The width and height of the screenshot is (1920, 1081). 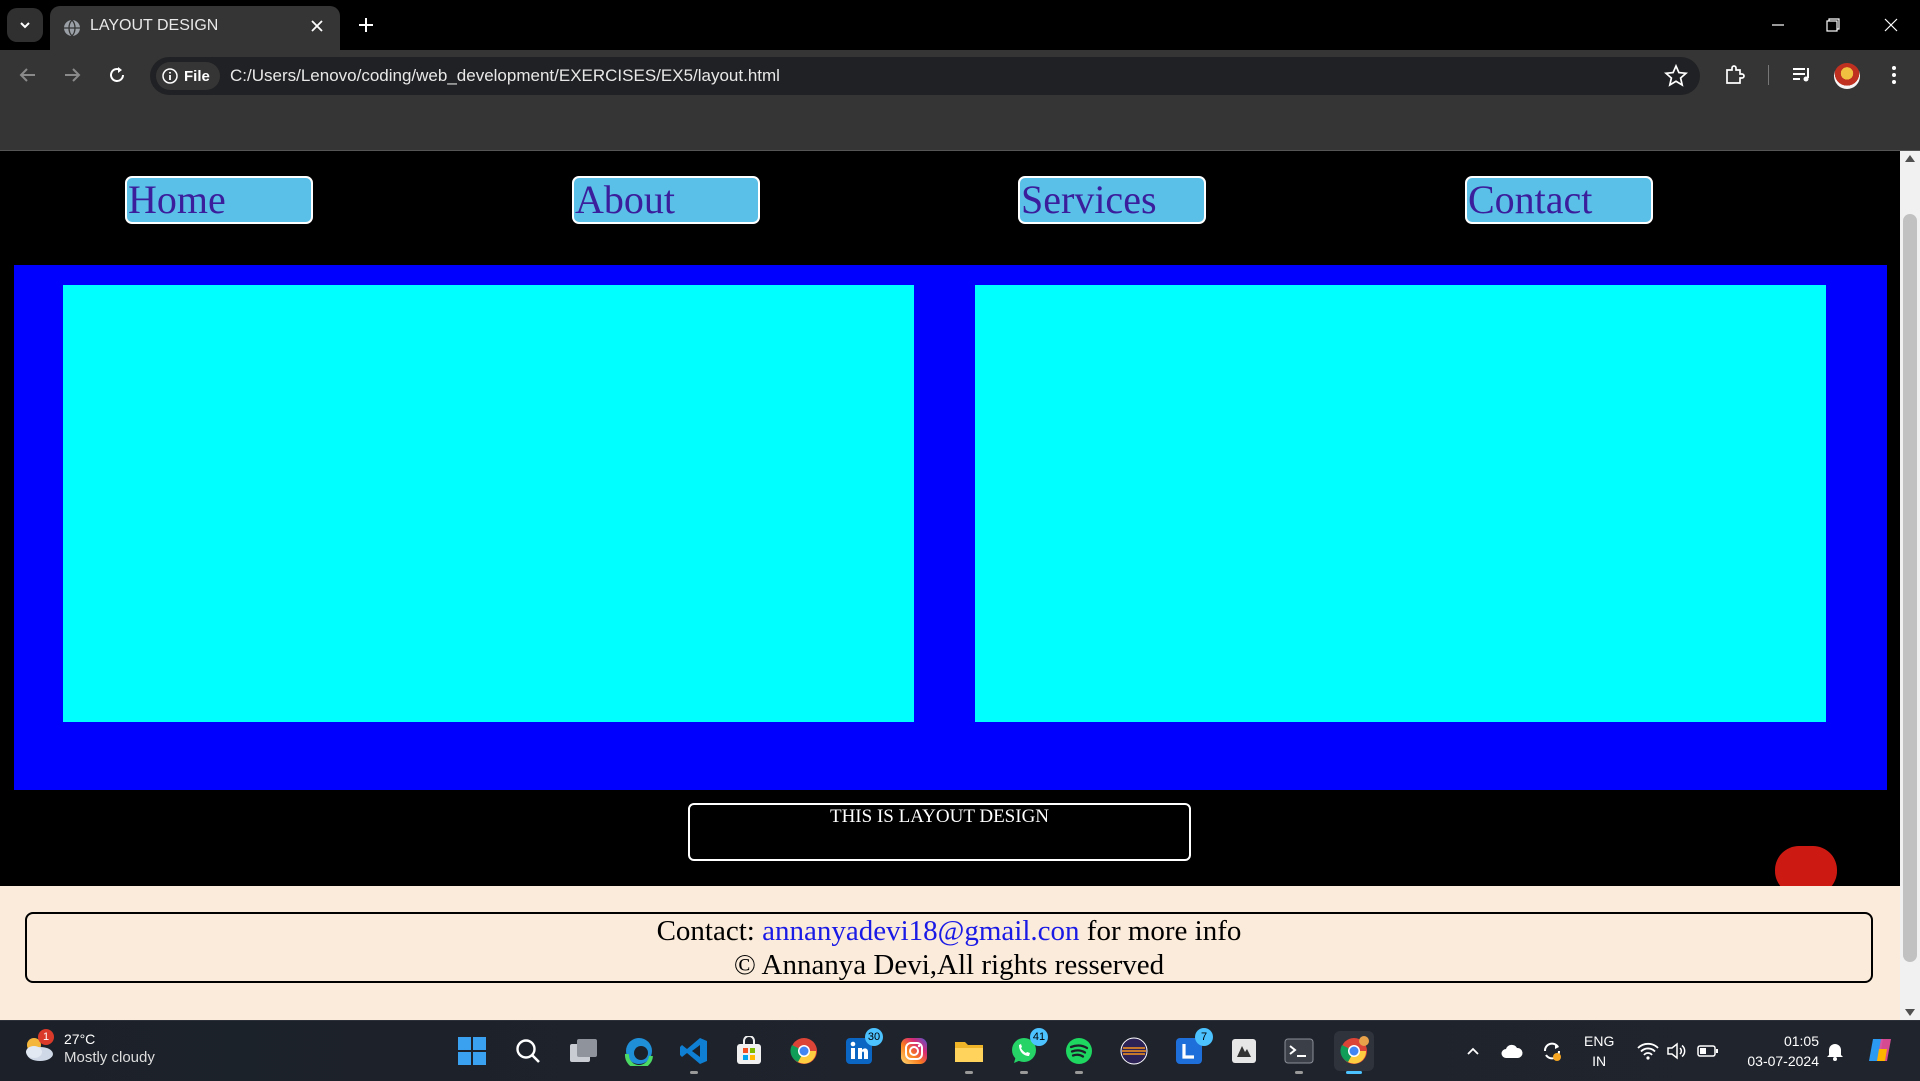 What do you see at coordinates (969, 1052) in the screenshot?
I see `file-explorer-app` at bounding box center [969, 1052].